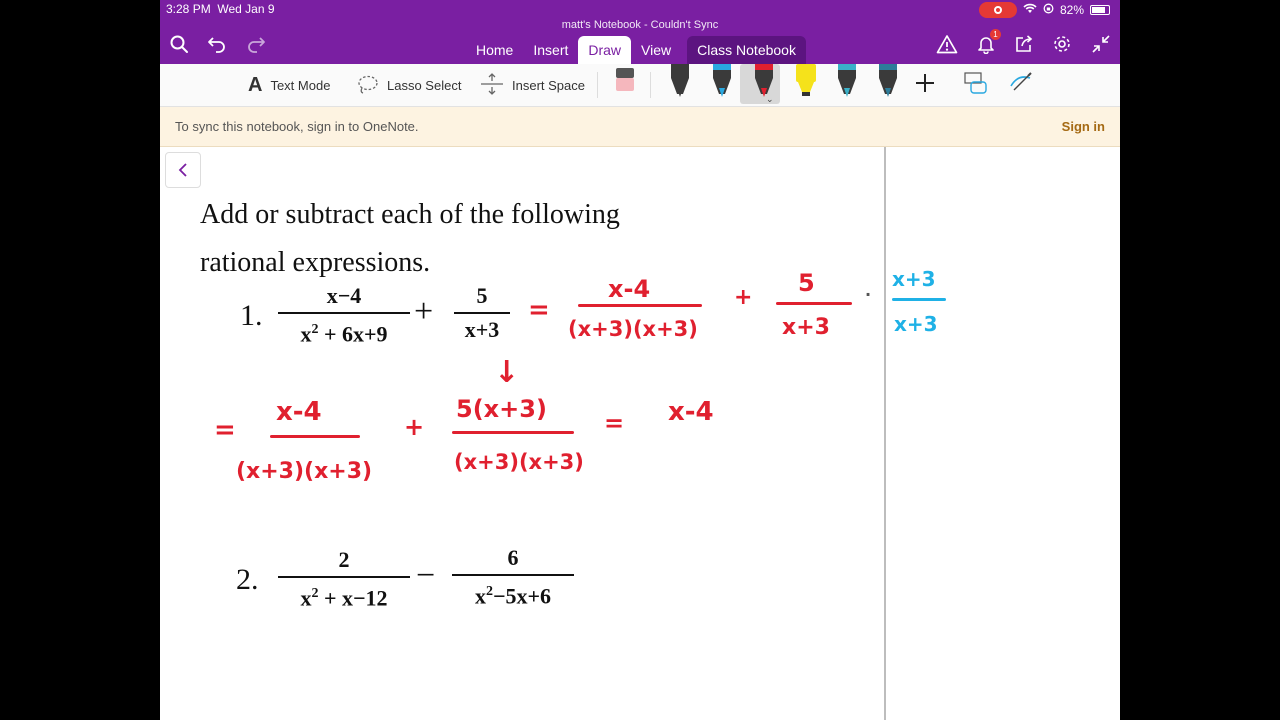  What do you see at coordinates (1062, 44) in the screenshot?
I see `settings-gear-icon` at bounding box center [1062, 44].